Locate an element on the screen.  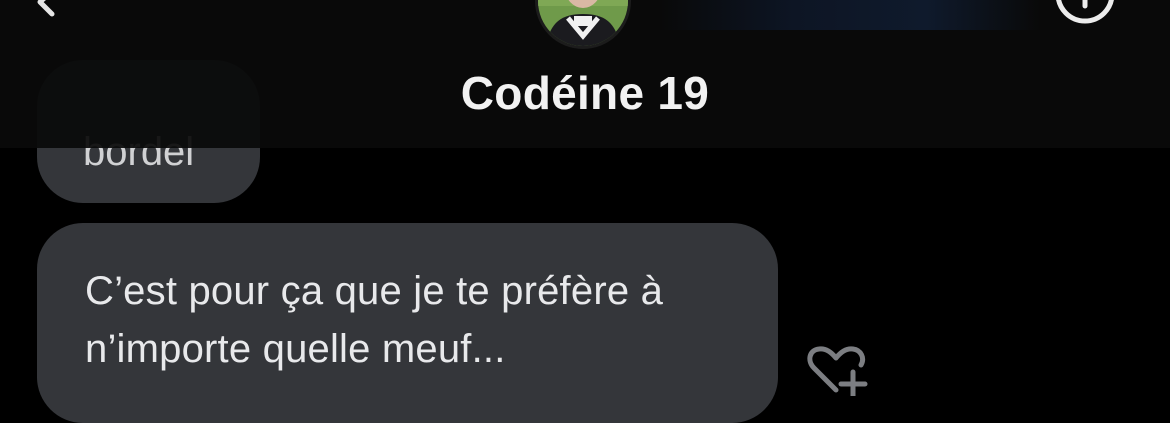
chevron-left-icon is located at coordinates (52, 12).